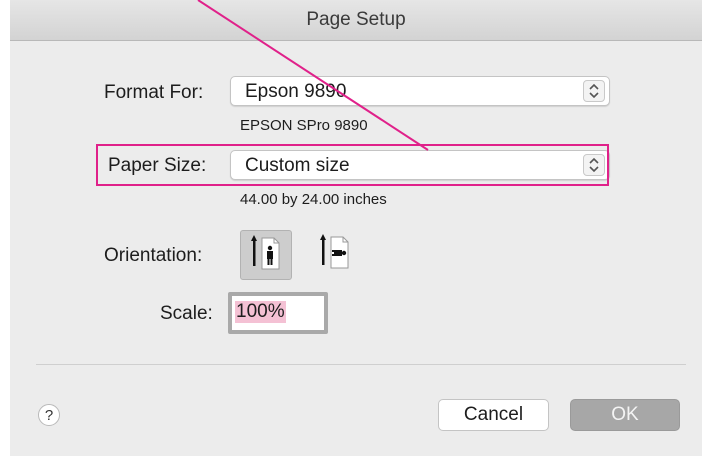  I want to click on divider, so click(361, 364).